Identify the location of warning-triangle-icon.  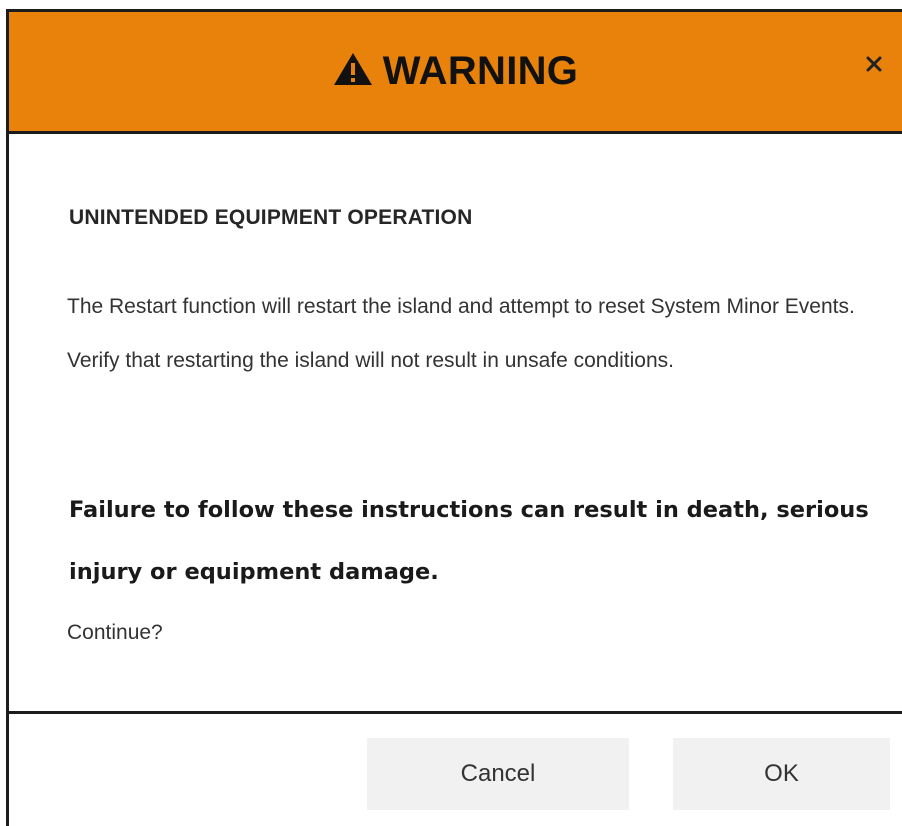
(353, 73).